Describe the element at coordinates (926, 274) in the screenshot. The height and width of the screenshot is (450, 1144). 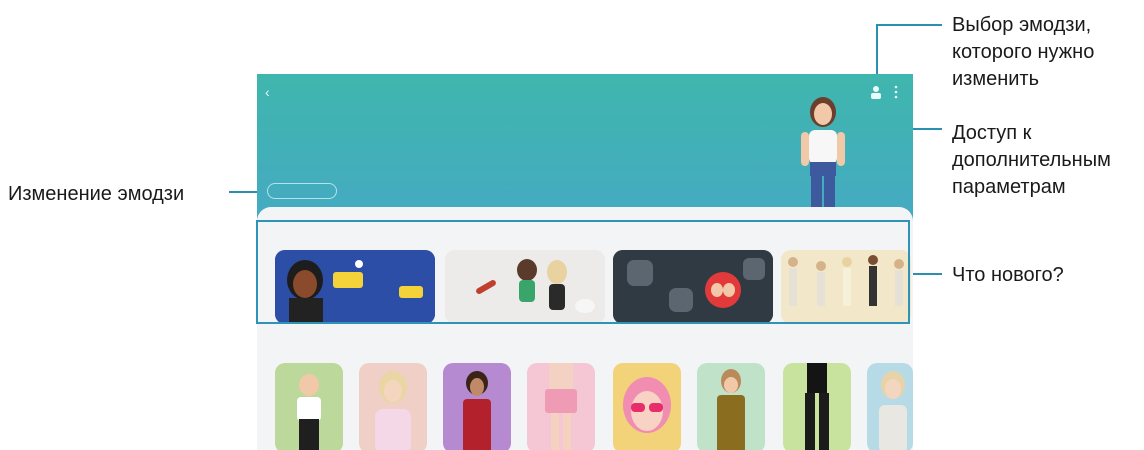
I see `leader-line-whats-new` at that location.